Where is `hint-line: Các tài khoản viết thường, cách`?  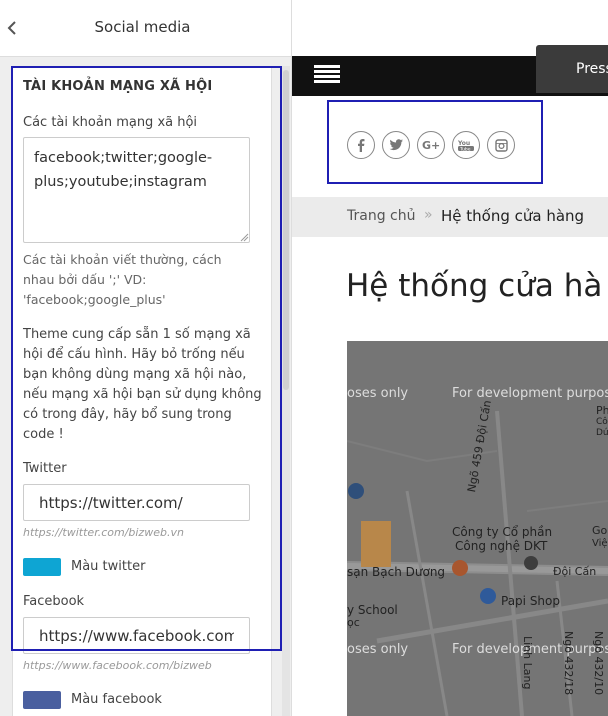 hint-line: Các tài khoản viết thường, cách is located at coordinates (122, 259).